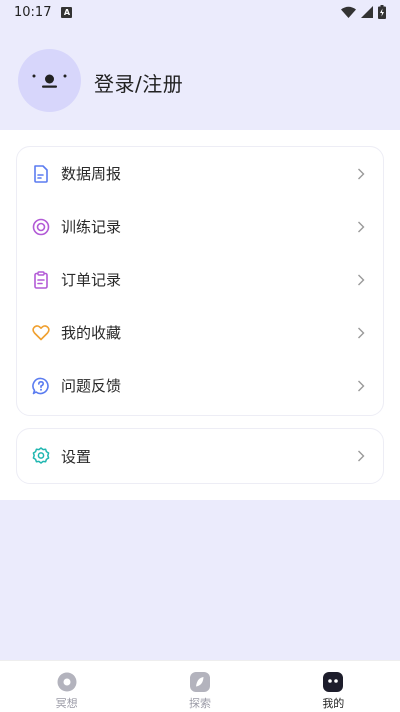 This screenshot has width=400, height=712. Describe the element at coordinates (33, 12) in the screenshot. I see `status-time: 10:17` at that location.